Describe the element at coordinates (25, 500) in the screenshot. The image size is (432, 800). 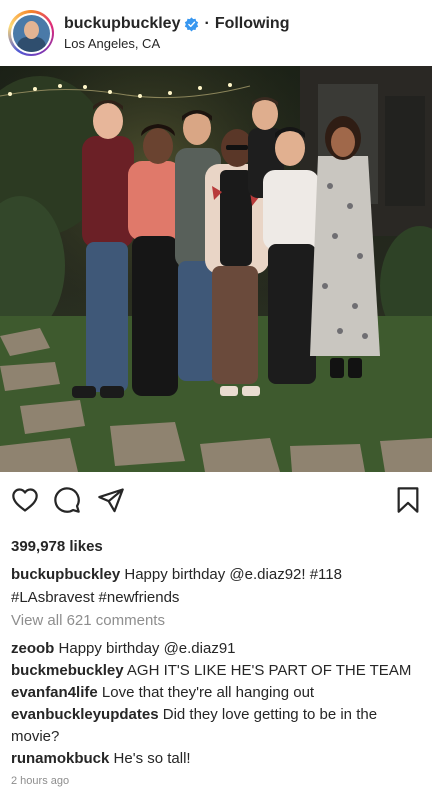
I see `heart-icon` at that location.